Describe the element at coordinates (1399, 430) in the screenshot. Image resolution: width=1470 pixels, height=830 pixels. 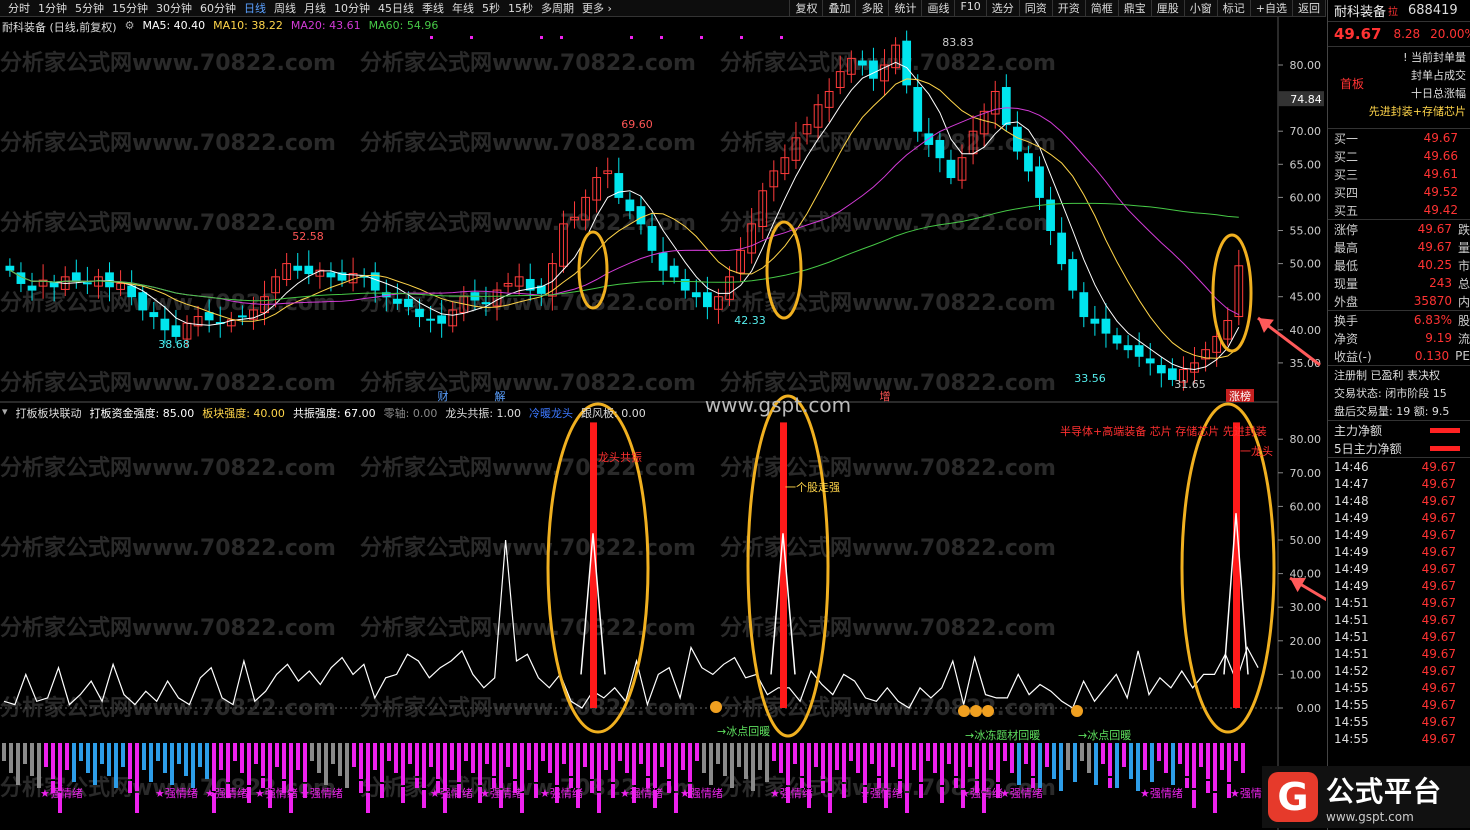
I see `flow-row: 主力净额` at that location.